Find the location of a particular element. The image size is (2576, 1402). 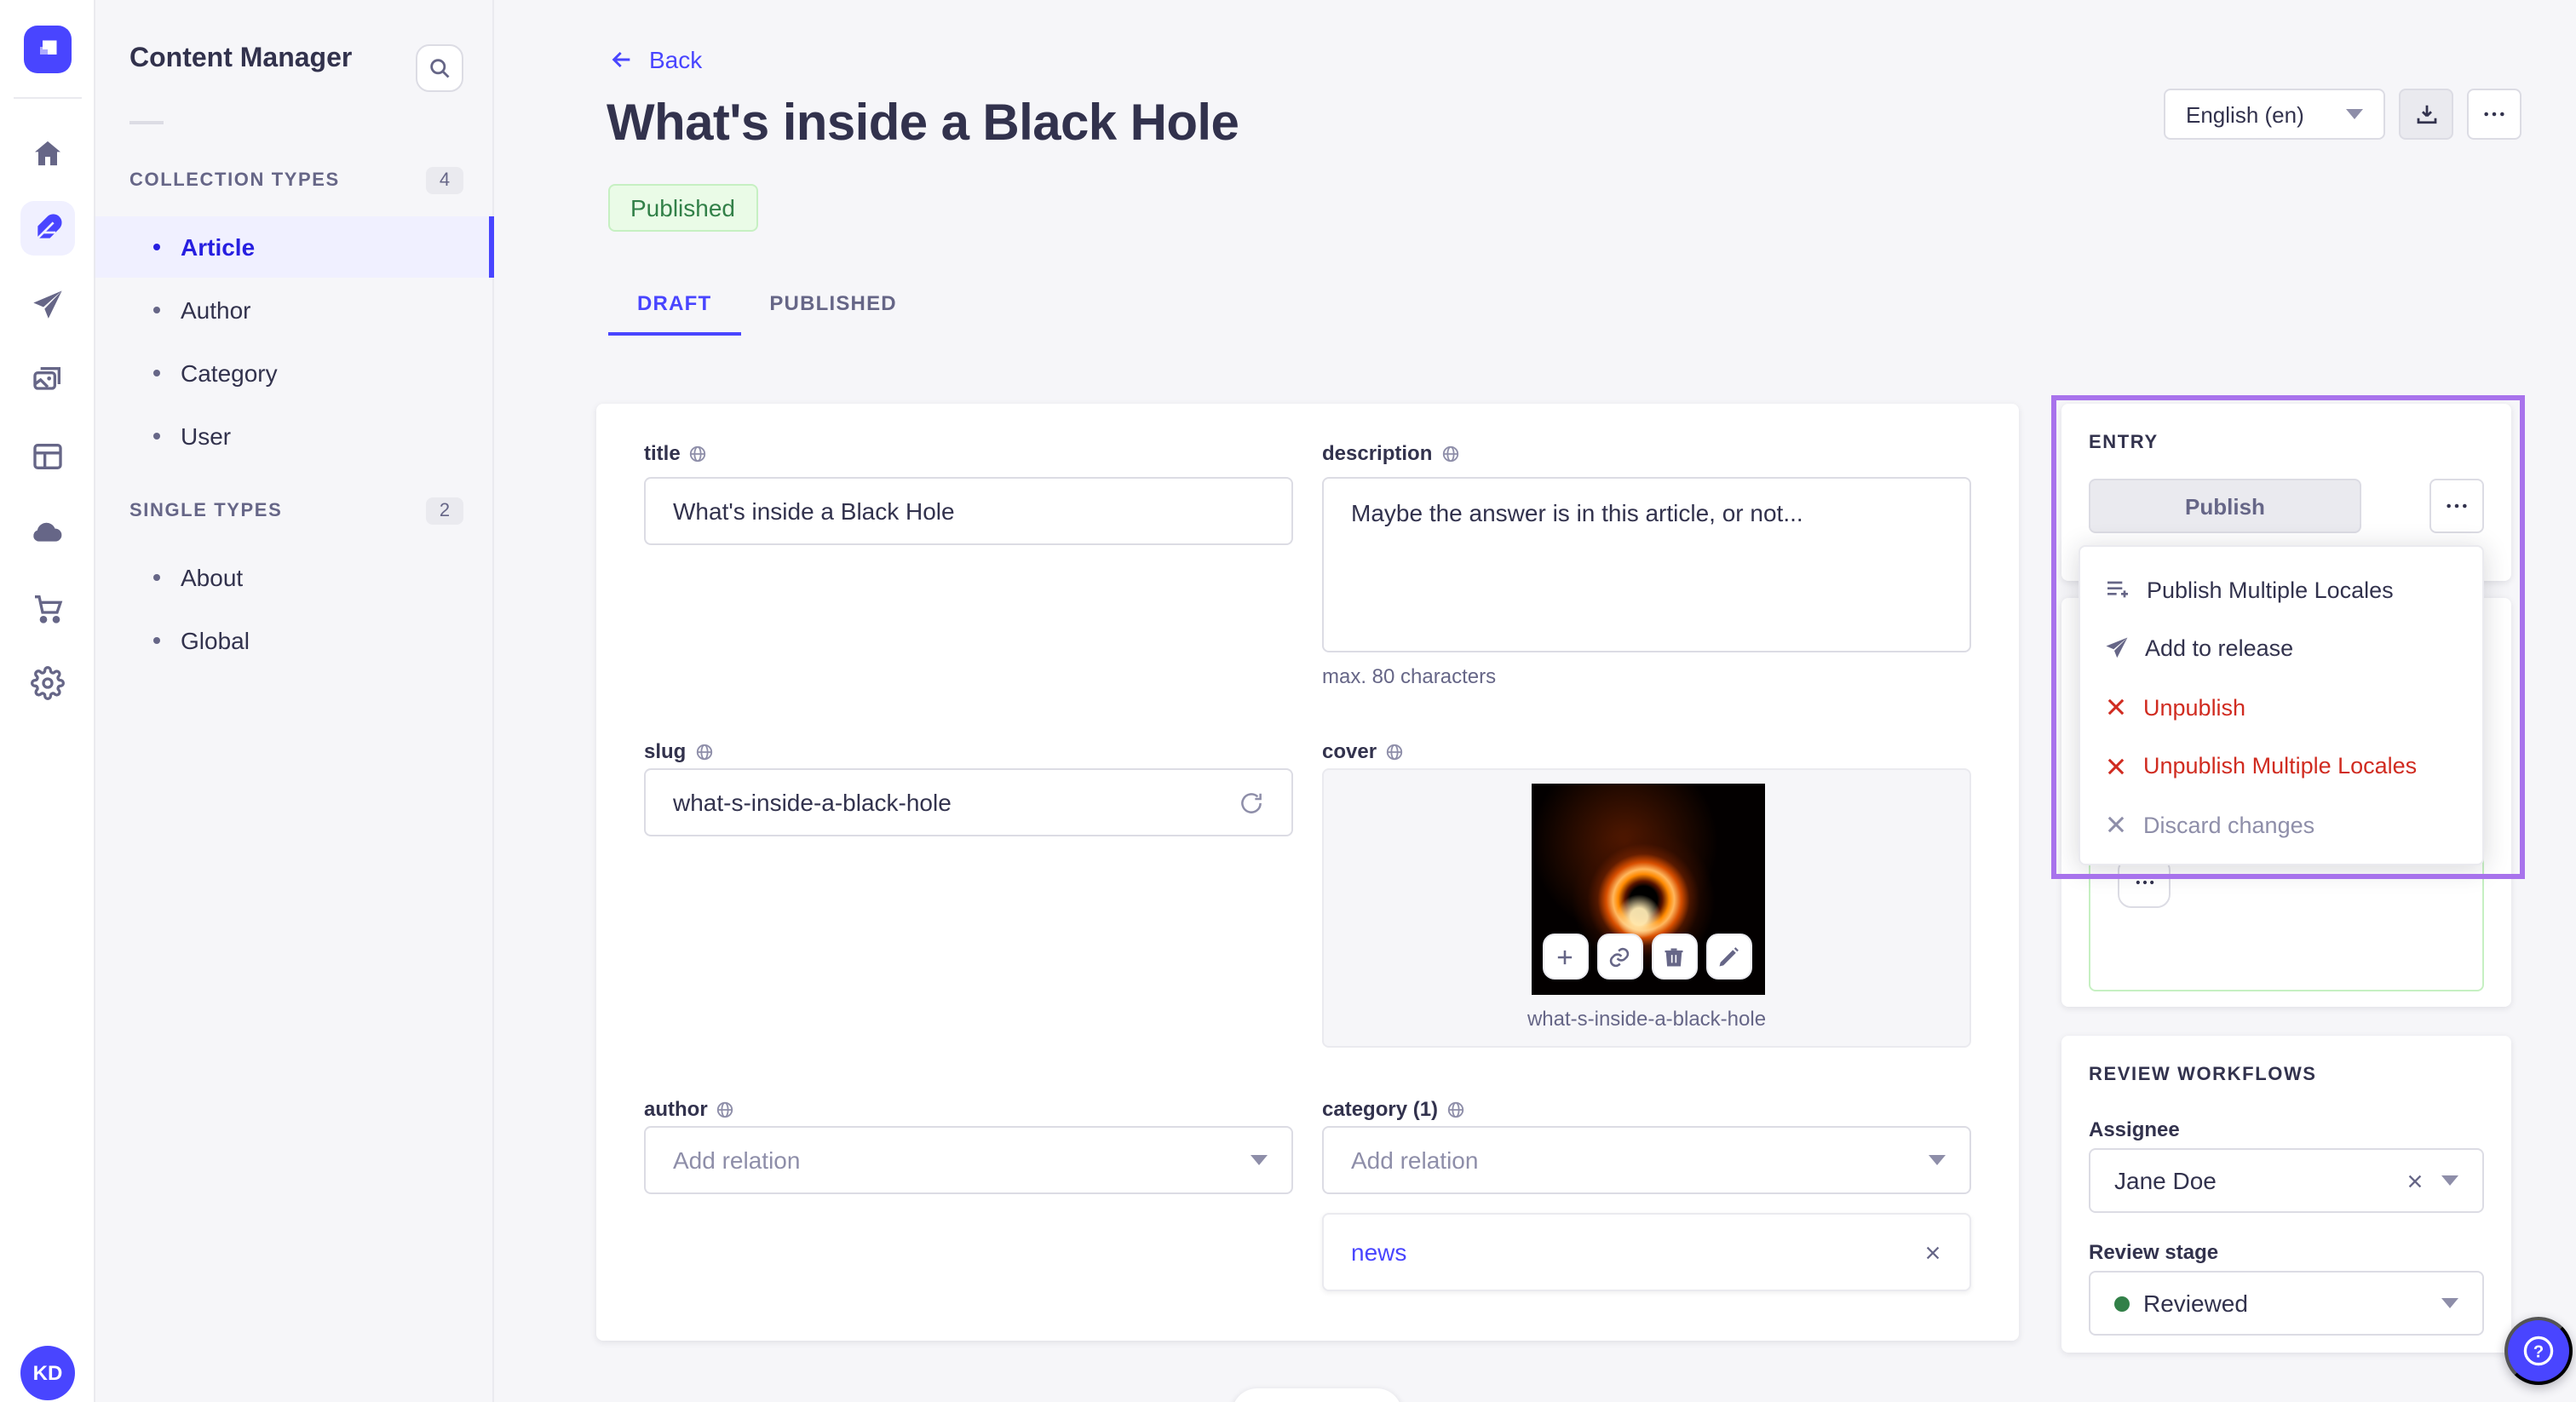

menu-item-label: Publish Multiple Locales is located at coordinates (2270, 590).